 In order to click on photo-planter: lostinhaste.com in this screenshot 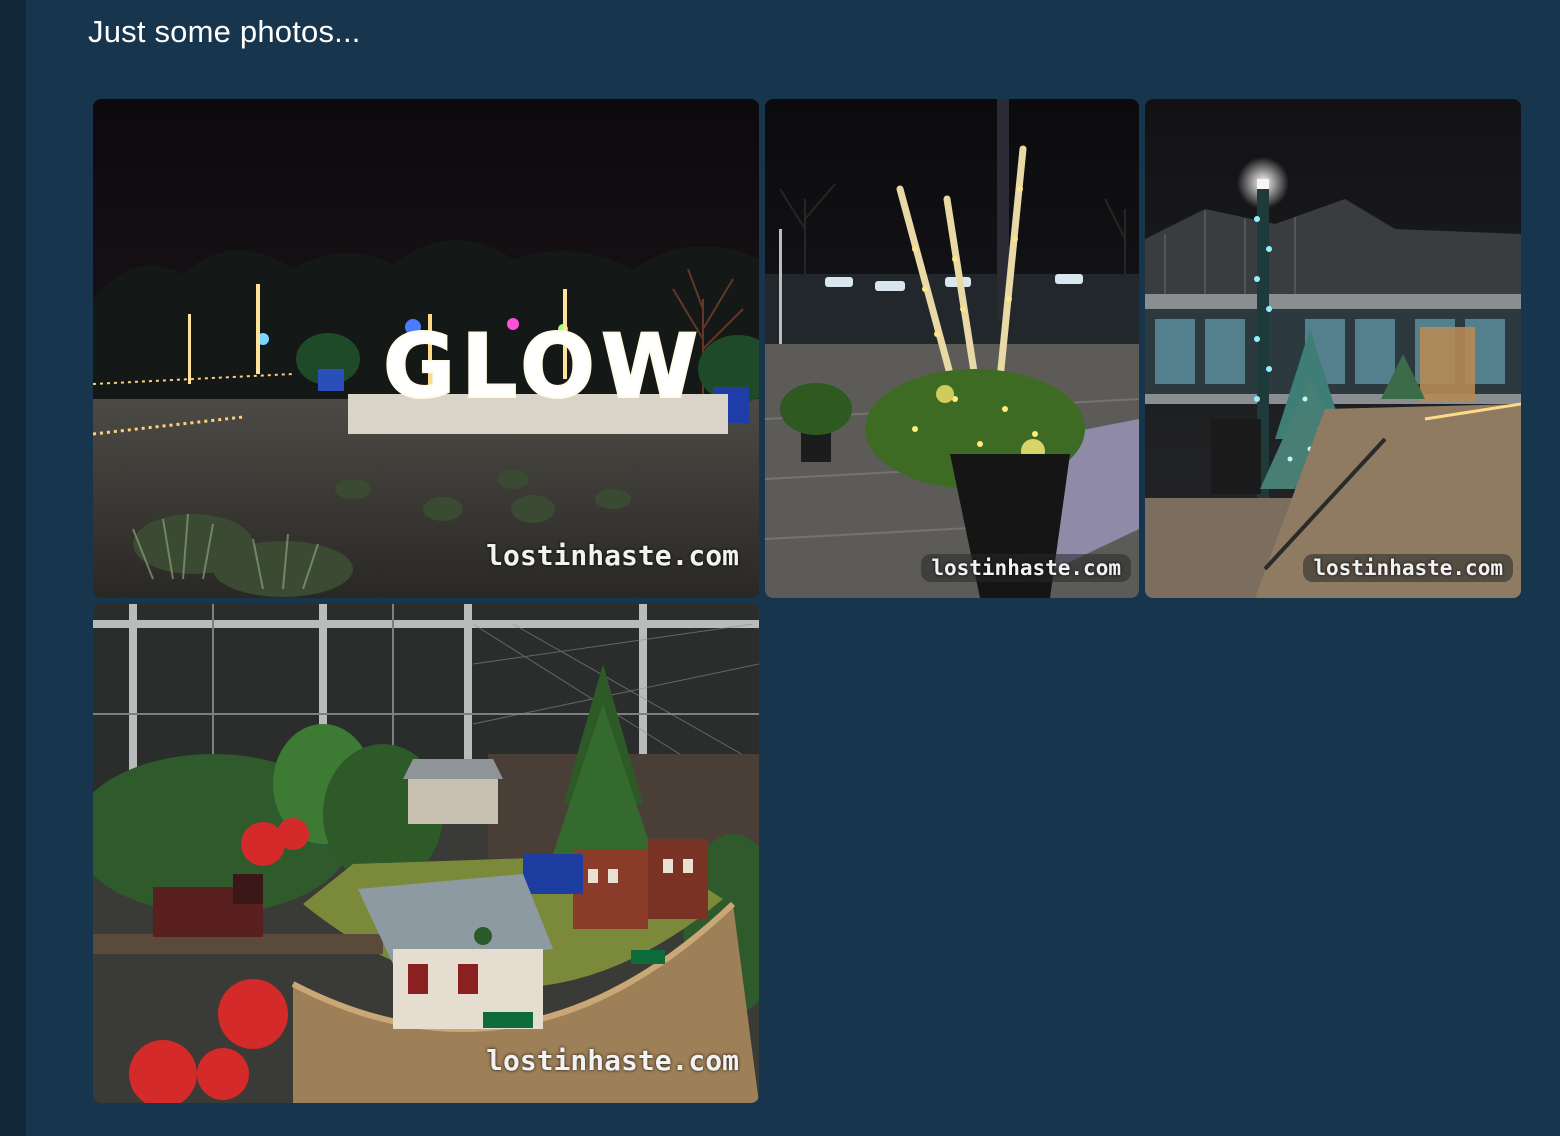, I will do `click(952, 348)`.